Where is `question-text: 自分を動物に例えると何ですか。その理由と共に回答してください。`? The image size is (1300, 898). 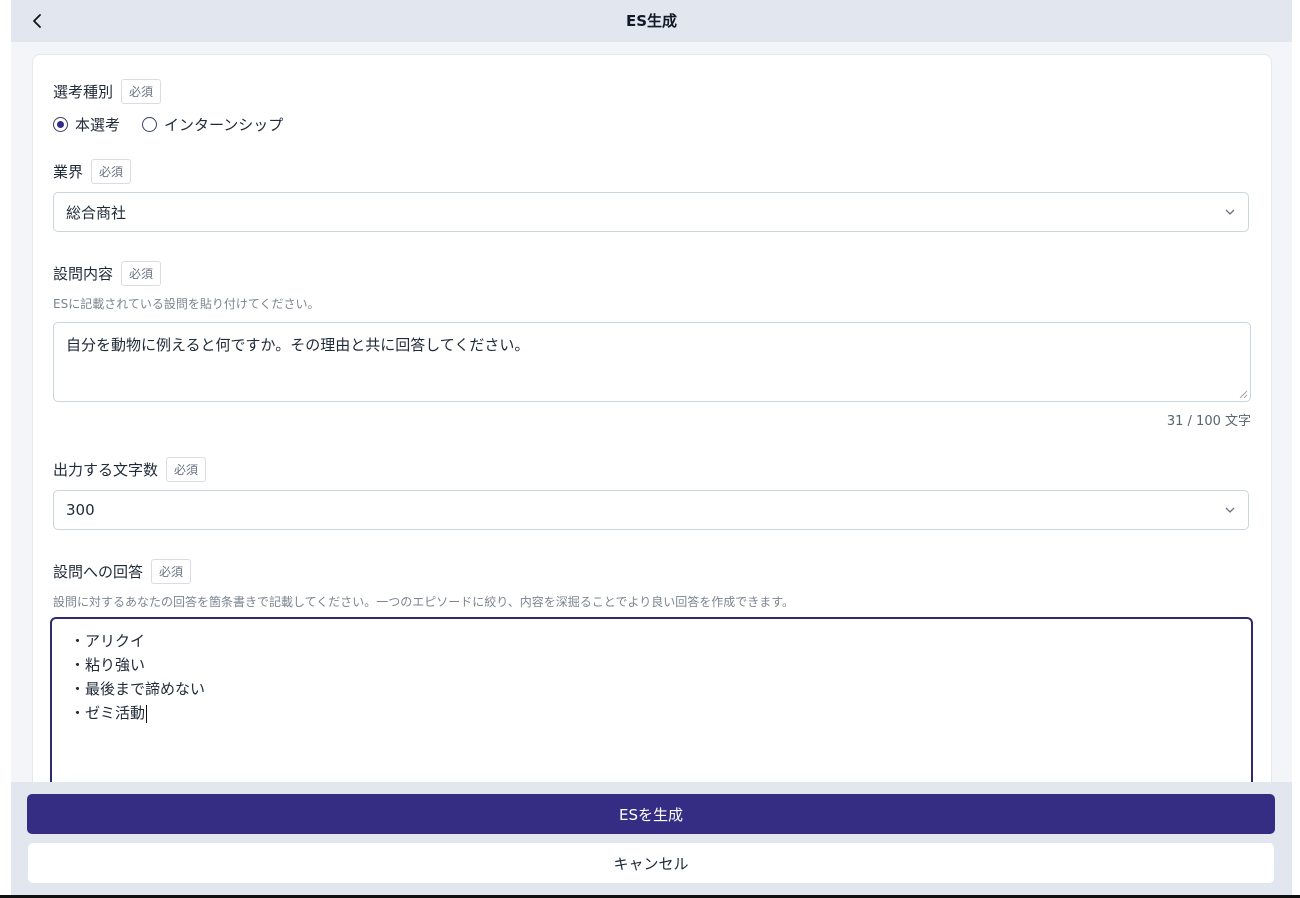
question-text: 自分を動物に例えると何ですか。その理由と共に回答してください。 is located at coordinates (298, 345).